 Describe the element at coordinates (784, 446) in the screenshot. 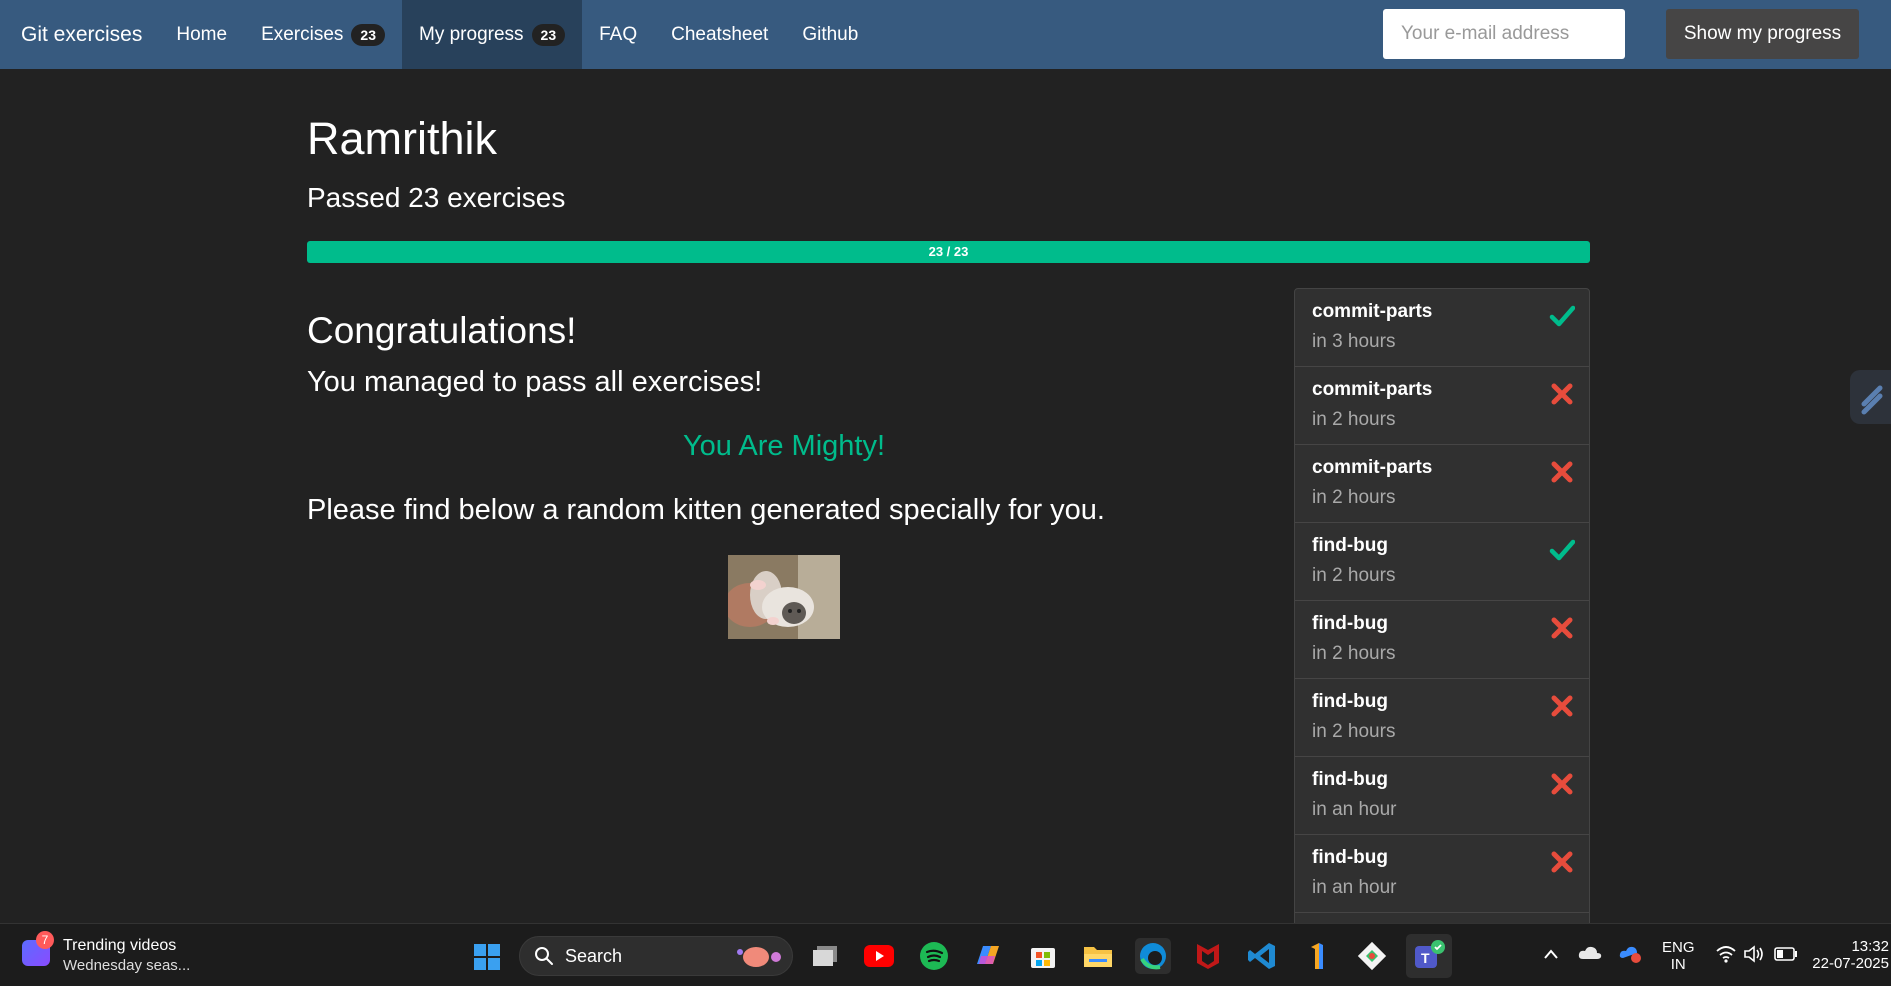

I see `mighty-text: You Are Mighty!` at that location.